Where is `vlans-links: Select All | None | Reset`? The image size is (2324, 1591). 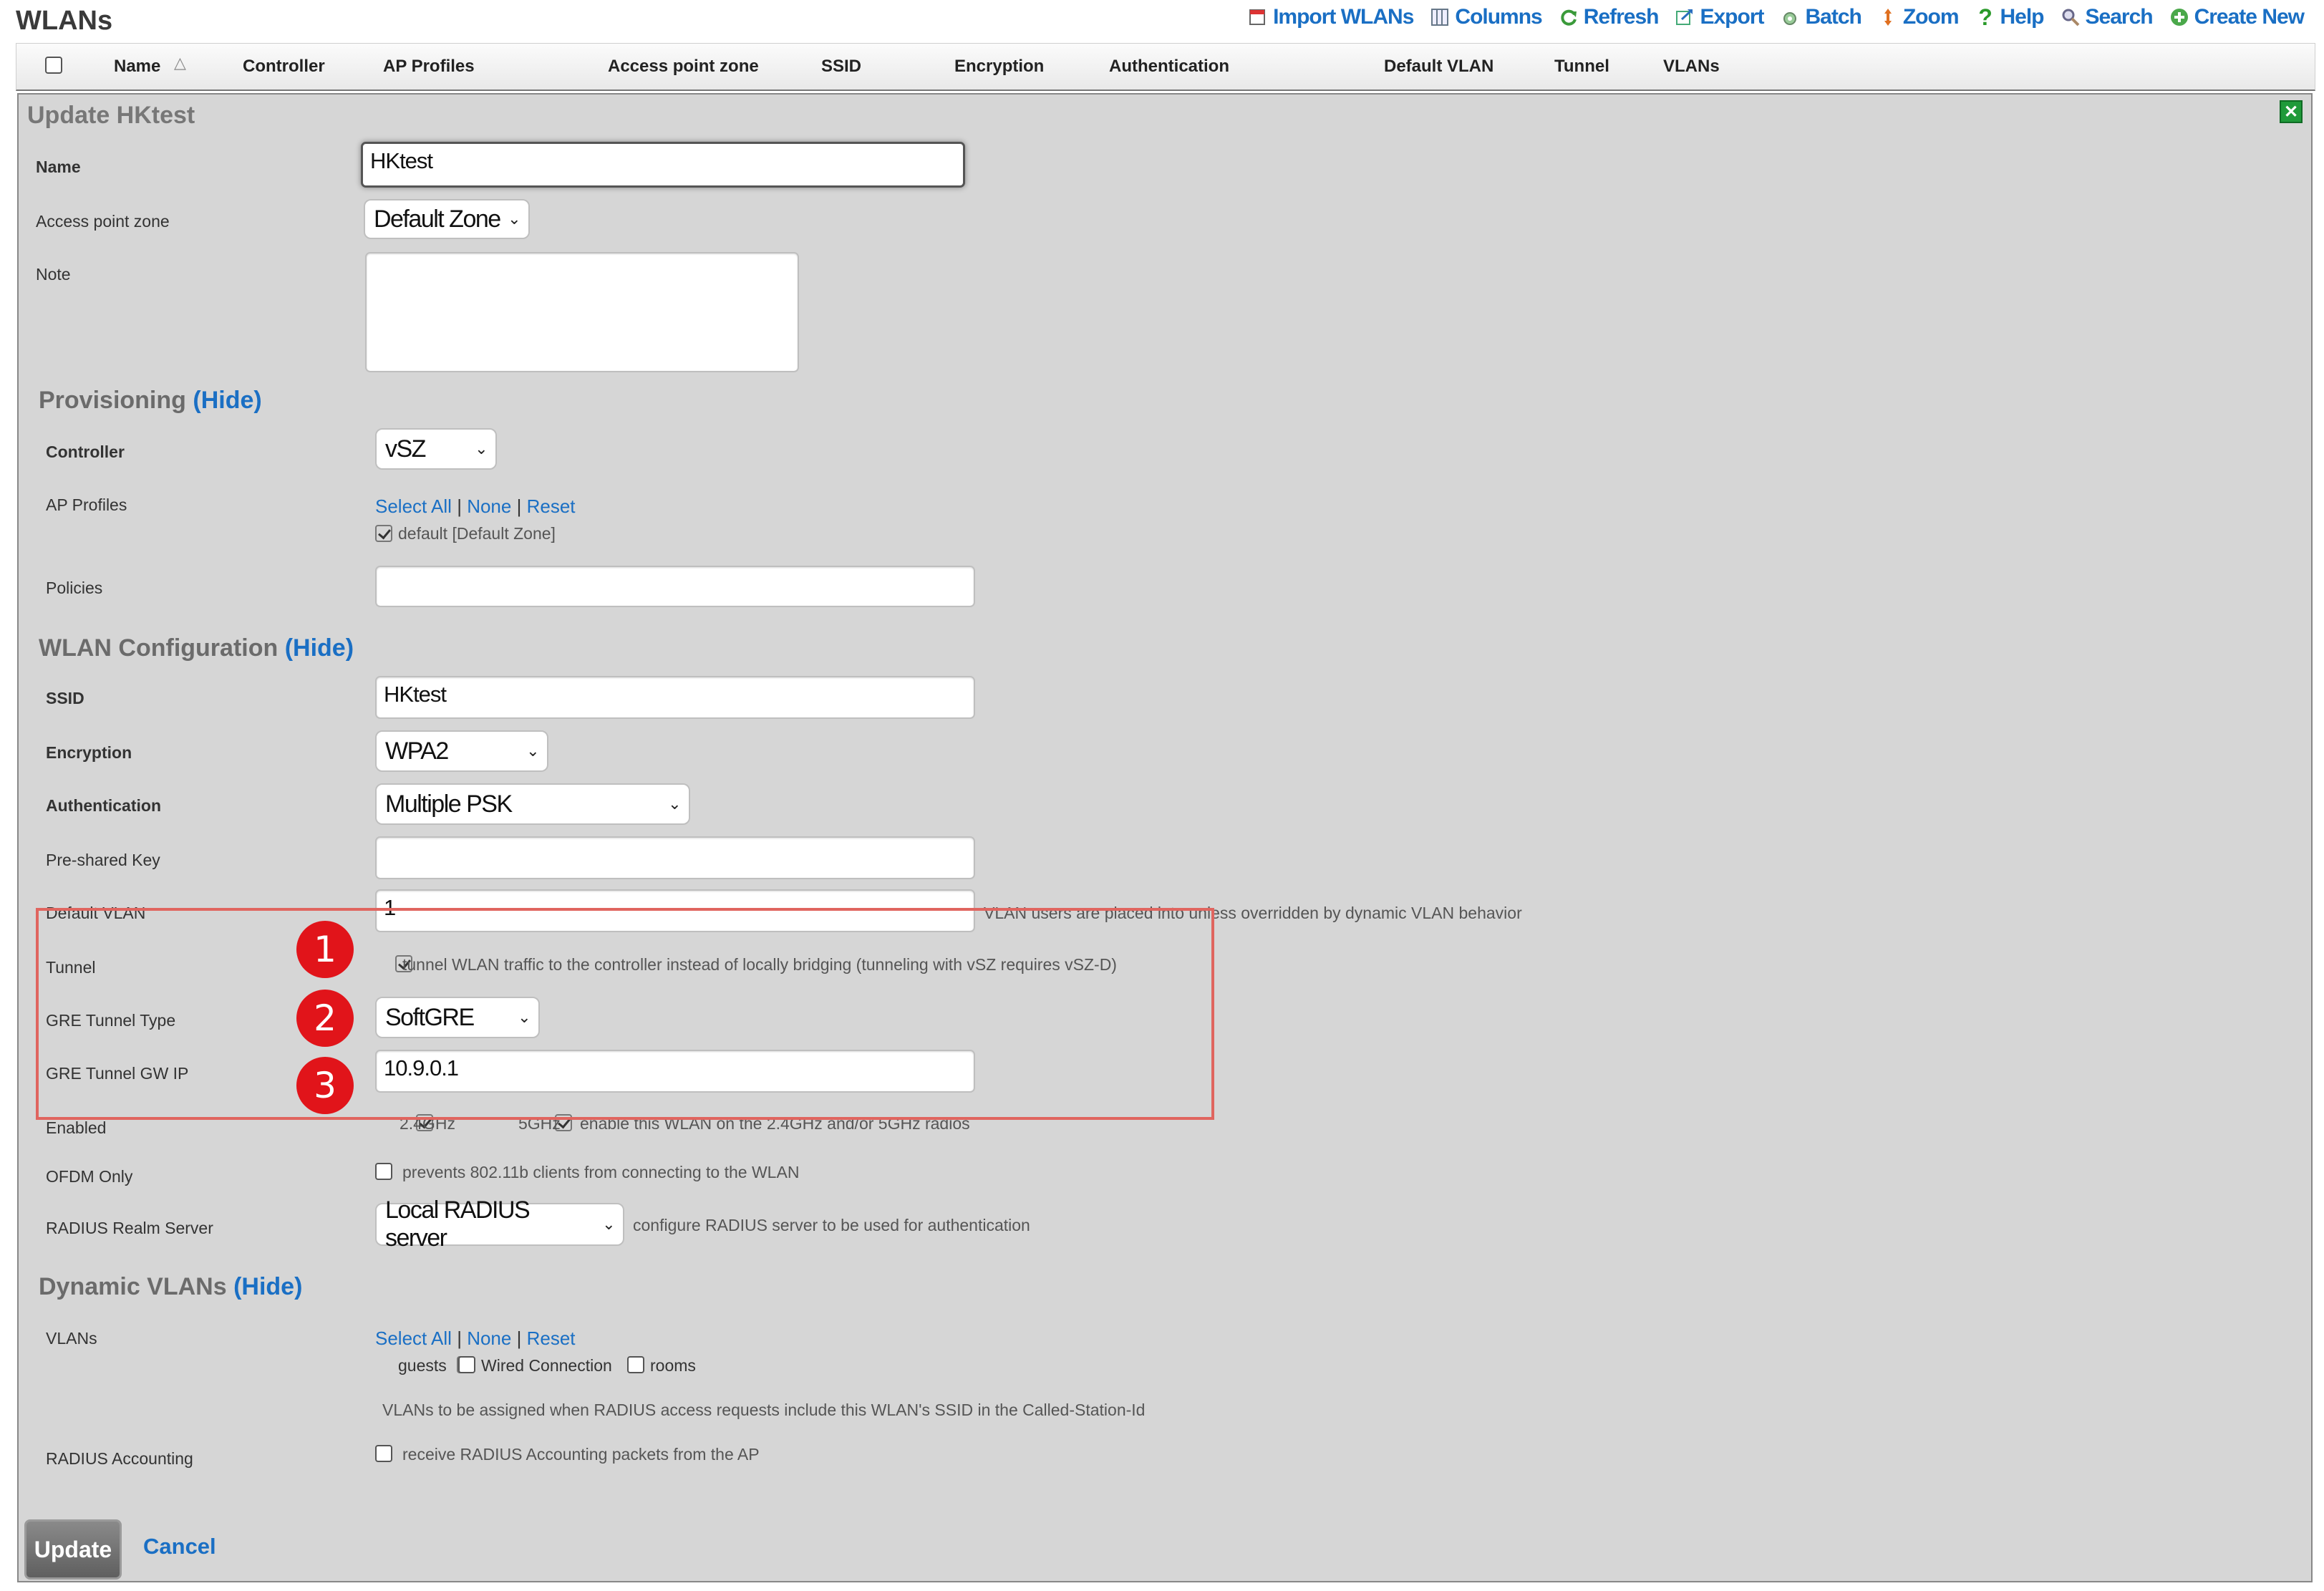 vlans-links: Select All | None | Reset is located at coordinates (475, 1338).